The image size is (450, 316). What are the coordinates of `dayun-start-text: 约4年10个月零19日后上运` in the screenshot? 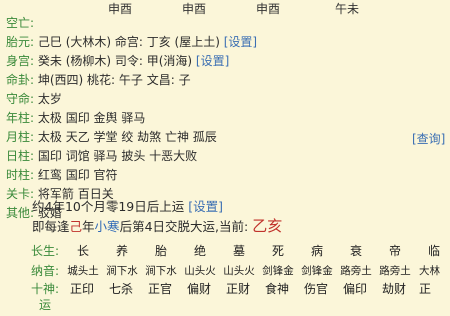 It's located at (108, 206).